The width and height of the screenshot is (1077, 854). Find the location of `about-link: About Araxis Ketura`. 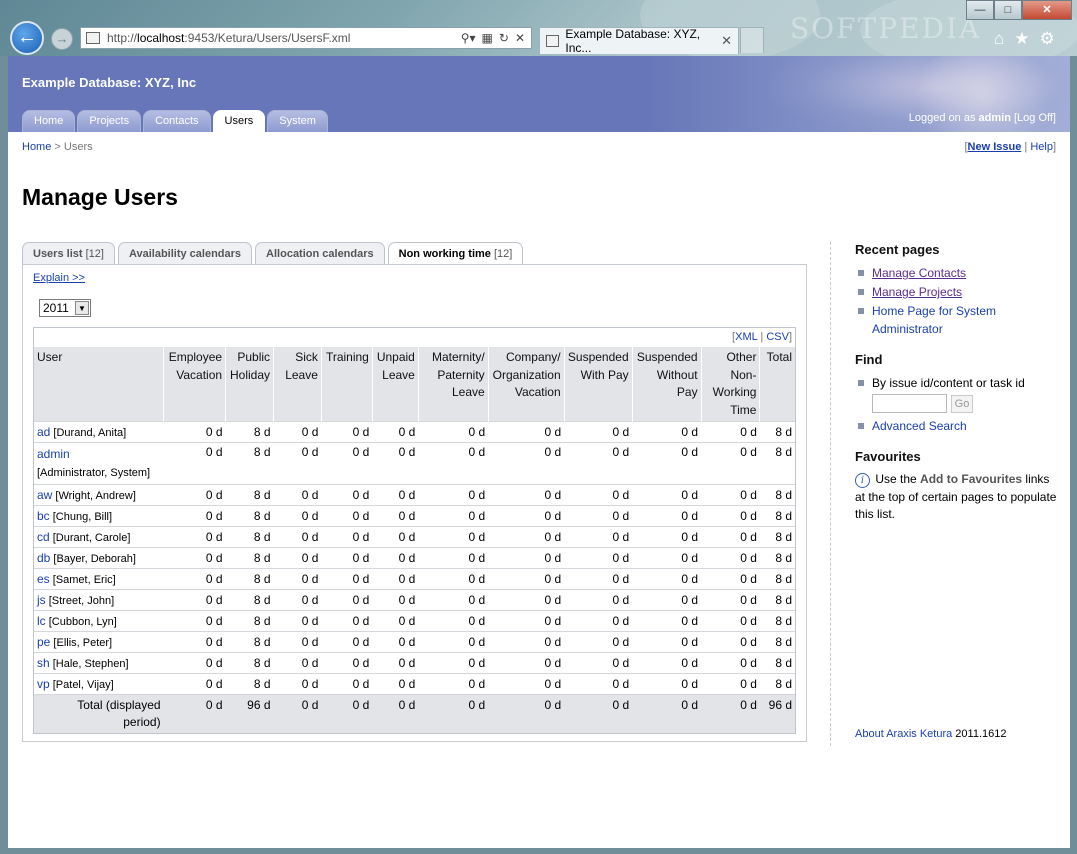

about-link: About Araxis Ketura is located at coordinates (903, 734).